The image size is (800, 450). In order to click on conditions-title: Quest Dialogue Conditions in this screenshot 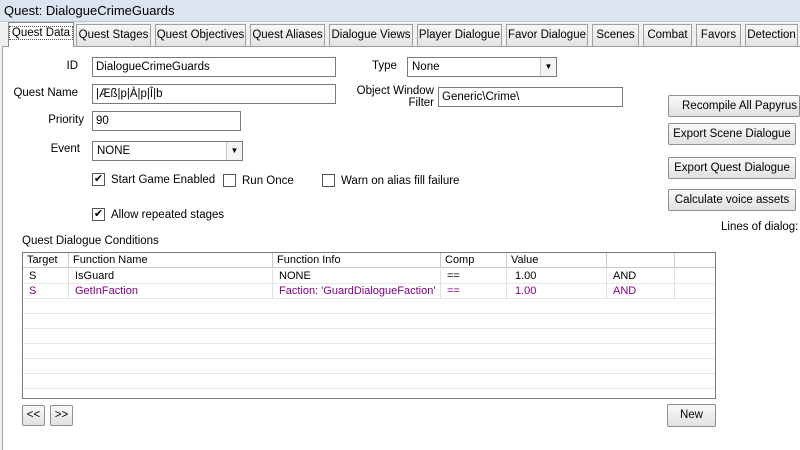, I will do `click(90, 241)`.